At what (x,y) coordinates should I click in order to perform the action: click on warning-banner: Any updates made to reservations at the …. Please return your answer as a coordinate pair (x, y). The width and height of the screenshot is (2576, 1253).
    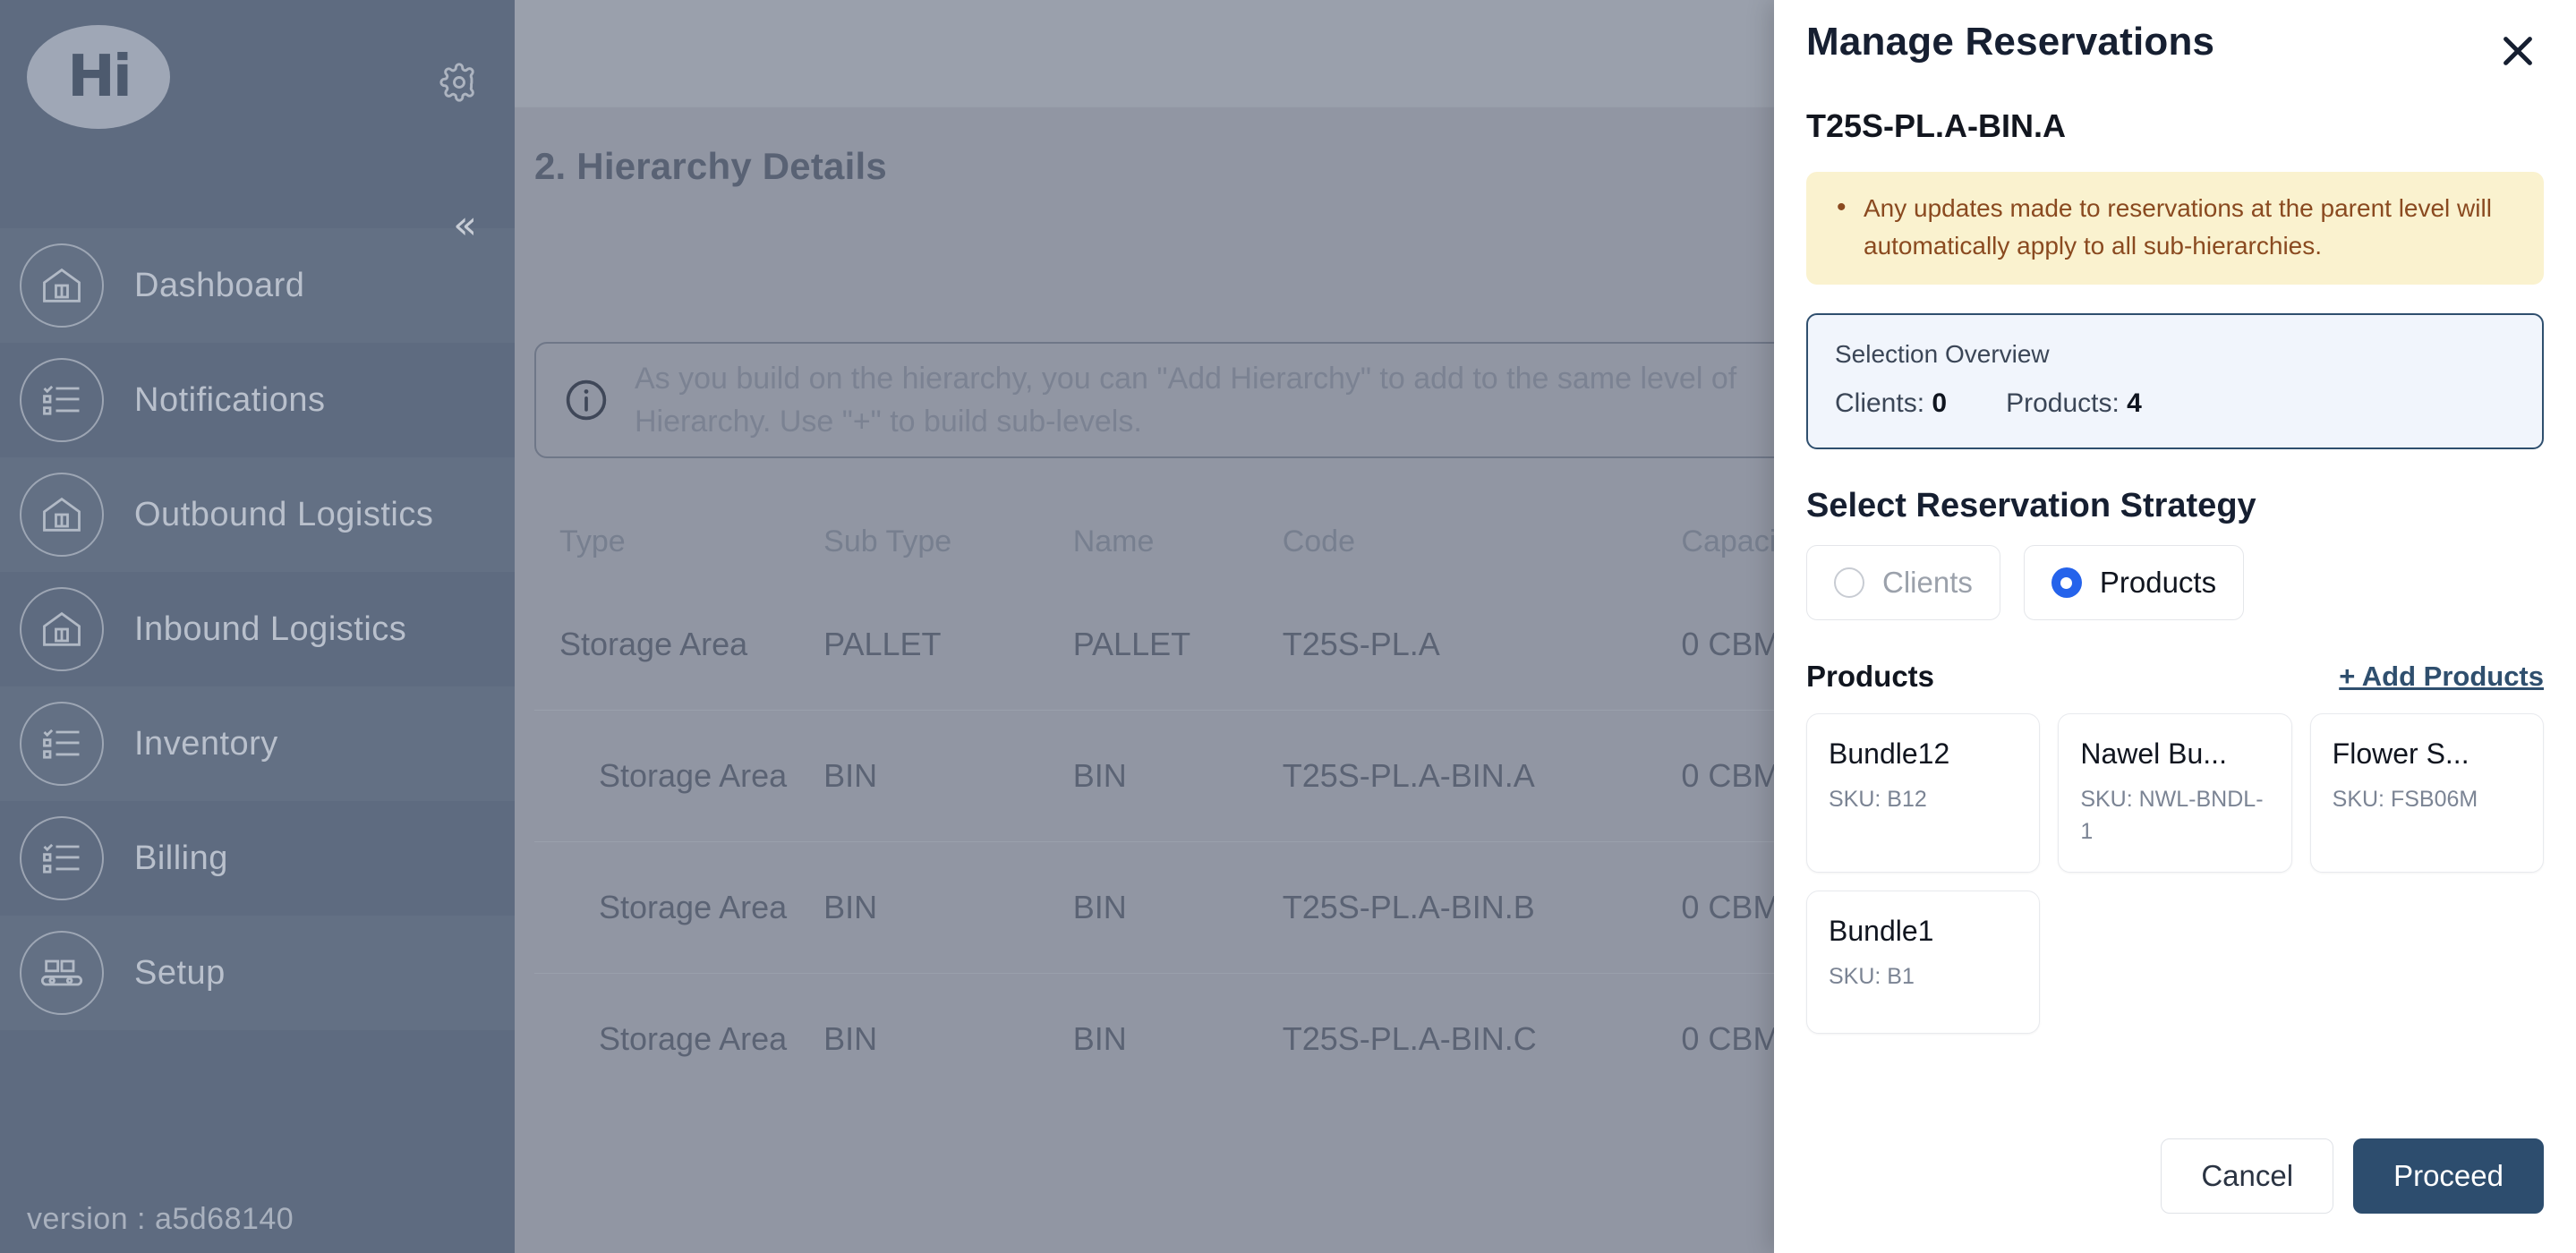
    Looking at the image, I should click on (2175, 228).